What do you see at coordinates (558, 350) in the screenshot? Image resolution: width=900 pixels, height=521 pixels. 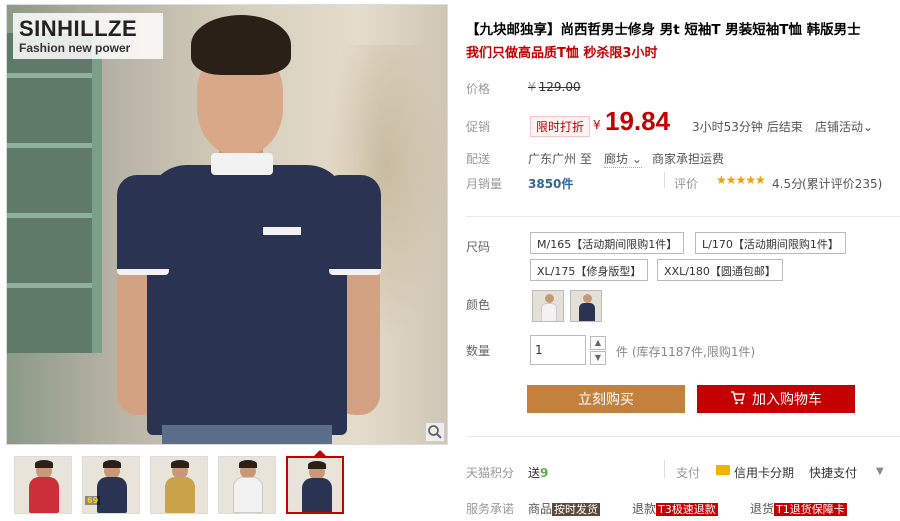 I see `quantity-input` at bounding box center [558, 350].